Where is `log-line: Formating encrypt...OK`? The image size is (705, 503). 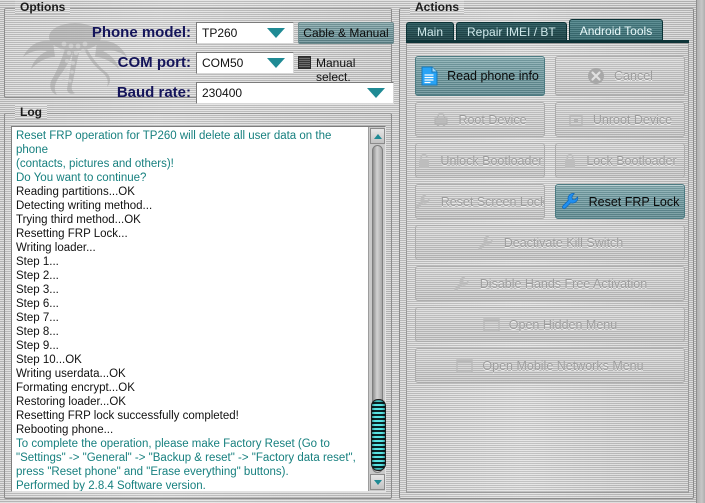 log-line: Formating encrypt...OK is located at coordinates (75, 388).